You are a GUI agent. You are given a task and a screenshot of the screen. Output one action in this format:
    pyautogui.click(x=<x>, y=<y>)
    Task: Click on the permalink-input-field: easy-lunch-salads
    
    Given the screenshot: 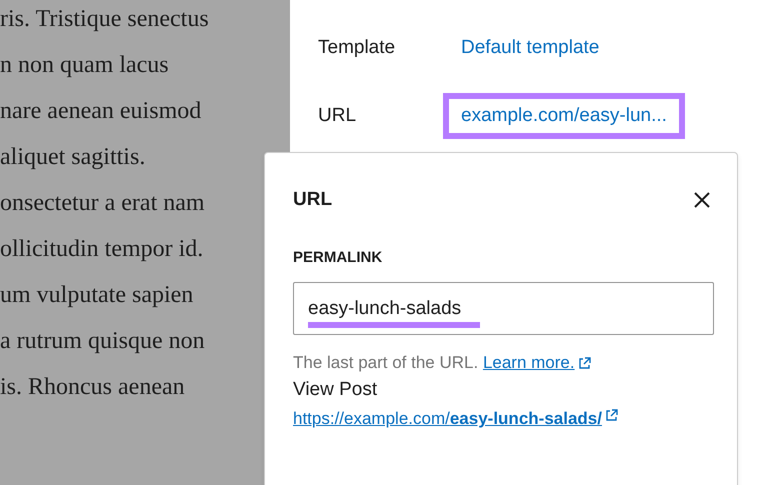 What is the action you would take?
    pyautogui.click(x=503, y=308)
    